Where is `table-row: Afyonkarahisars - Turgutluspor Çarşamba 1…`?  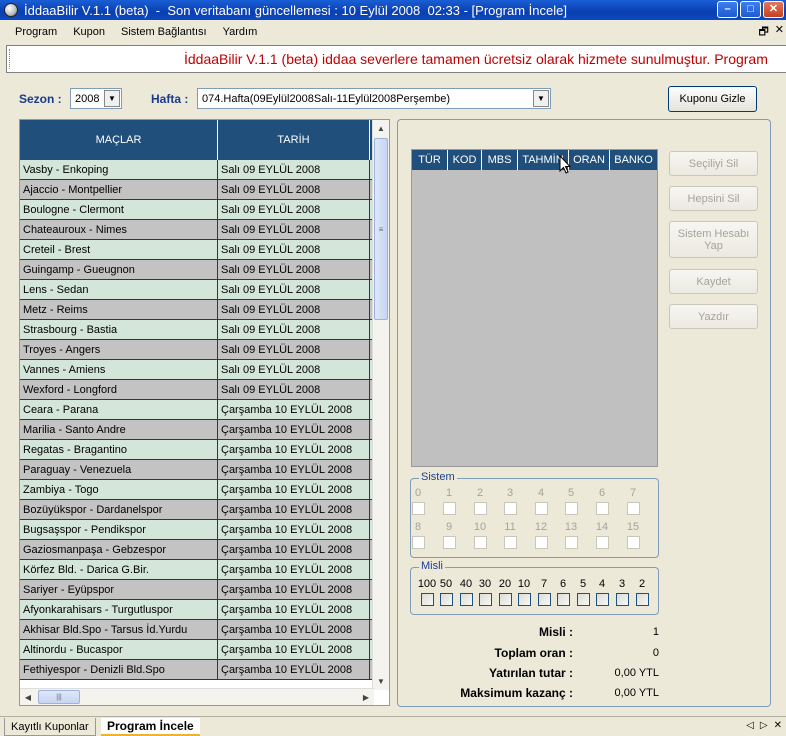
table-row: Afyonkarahisars - Turgutluspor Çarşamba 1… is located at coordinates (197, 610).